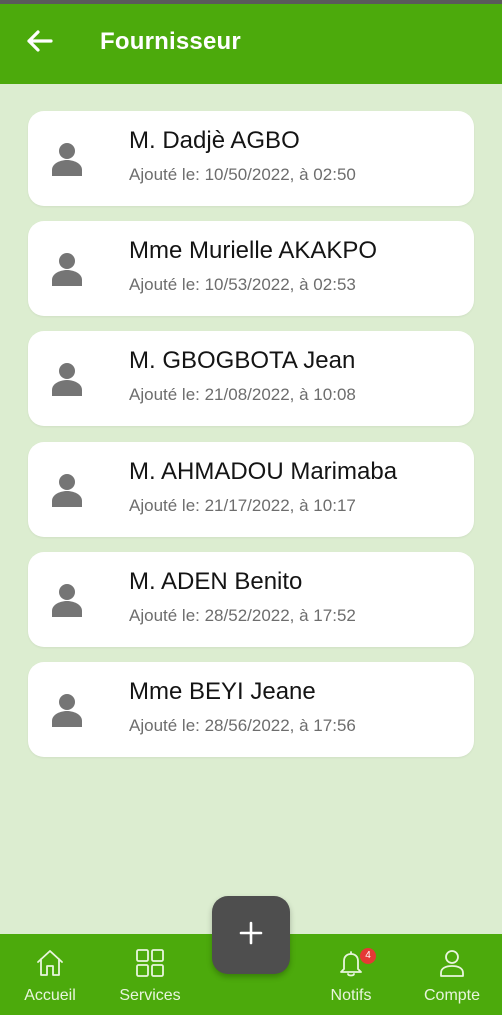  I want to click on home-icon, so click(50, 958).